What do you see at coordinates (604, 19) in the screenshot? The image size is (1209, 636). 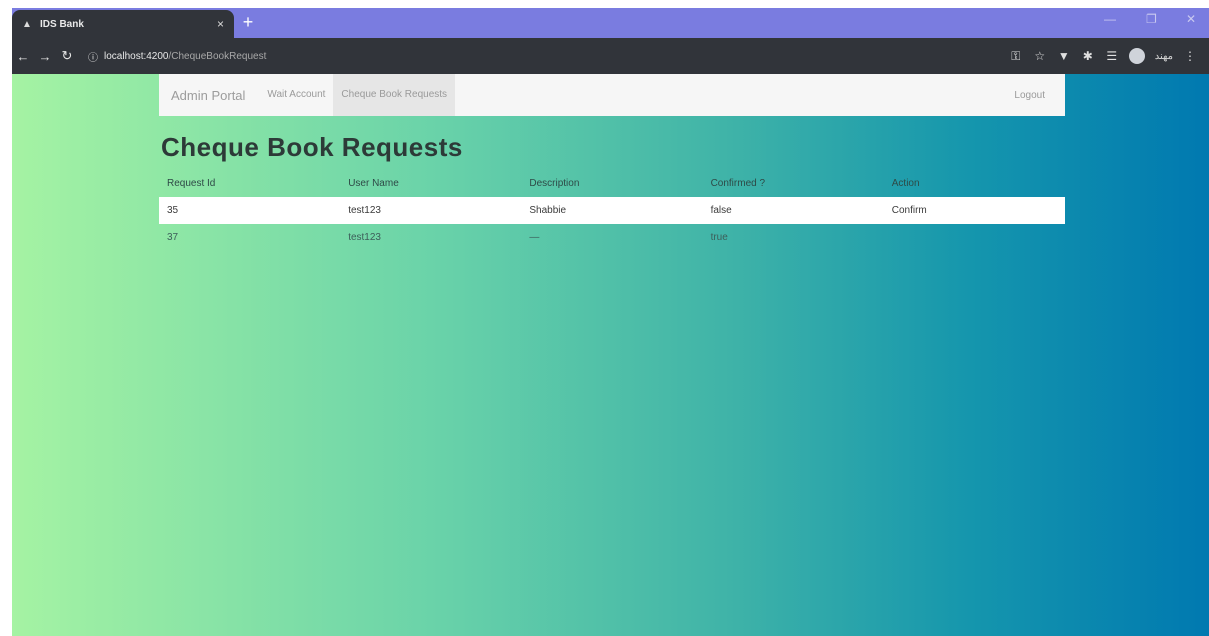 I see `browser-tab-bar: ▲ IDS Bank × + — ❐ ✕` at bounding box center [604, 19].